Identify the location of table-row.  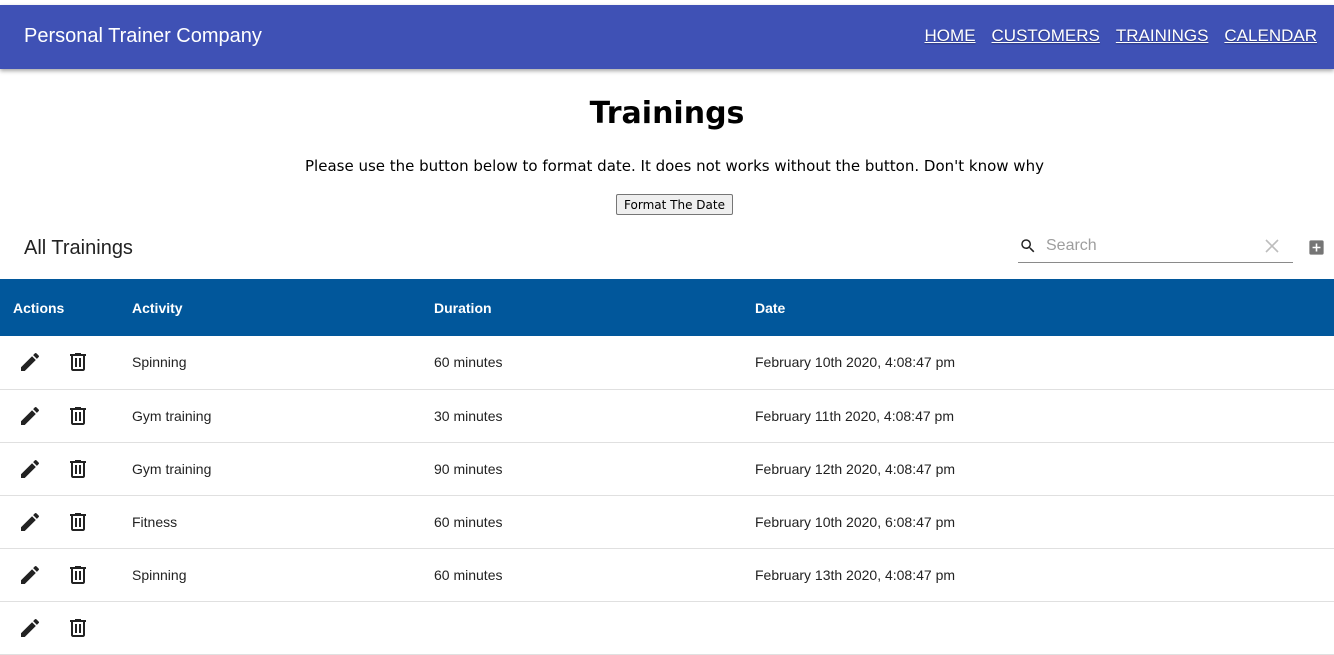
(667, 627).